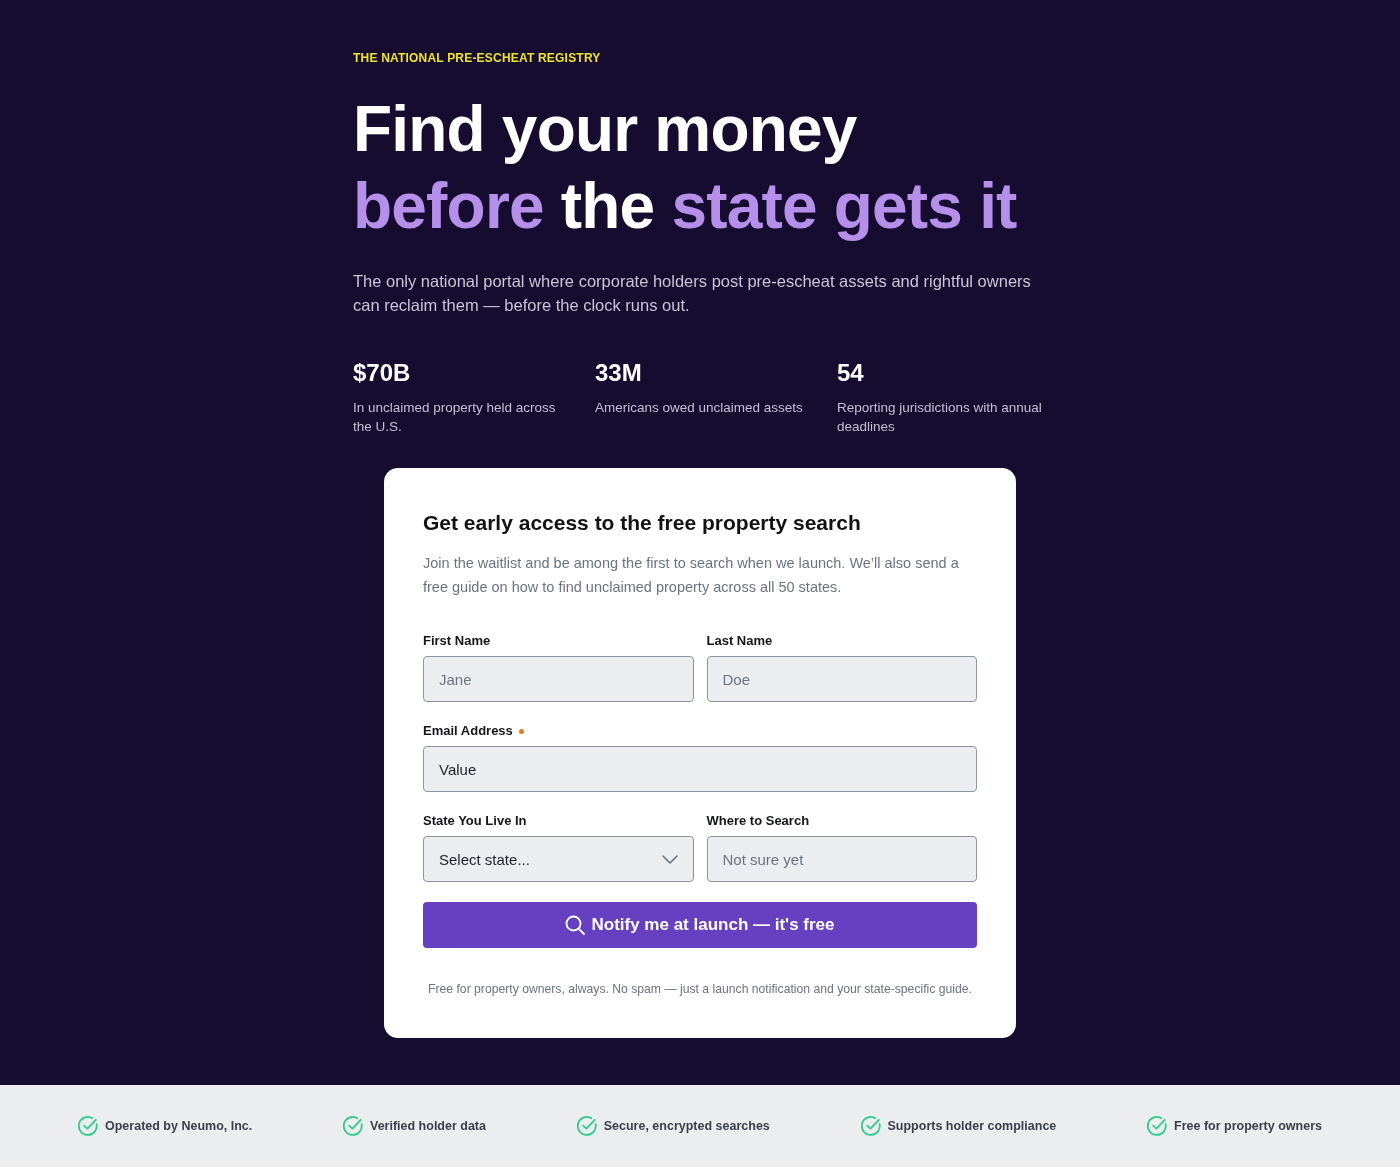  Describe the element at coordinates (758, 821) in the screenshot. I see `field-label: Where to Search` at that location.